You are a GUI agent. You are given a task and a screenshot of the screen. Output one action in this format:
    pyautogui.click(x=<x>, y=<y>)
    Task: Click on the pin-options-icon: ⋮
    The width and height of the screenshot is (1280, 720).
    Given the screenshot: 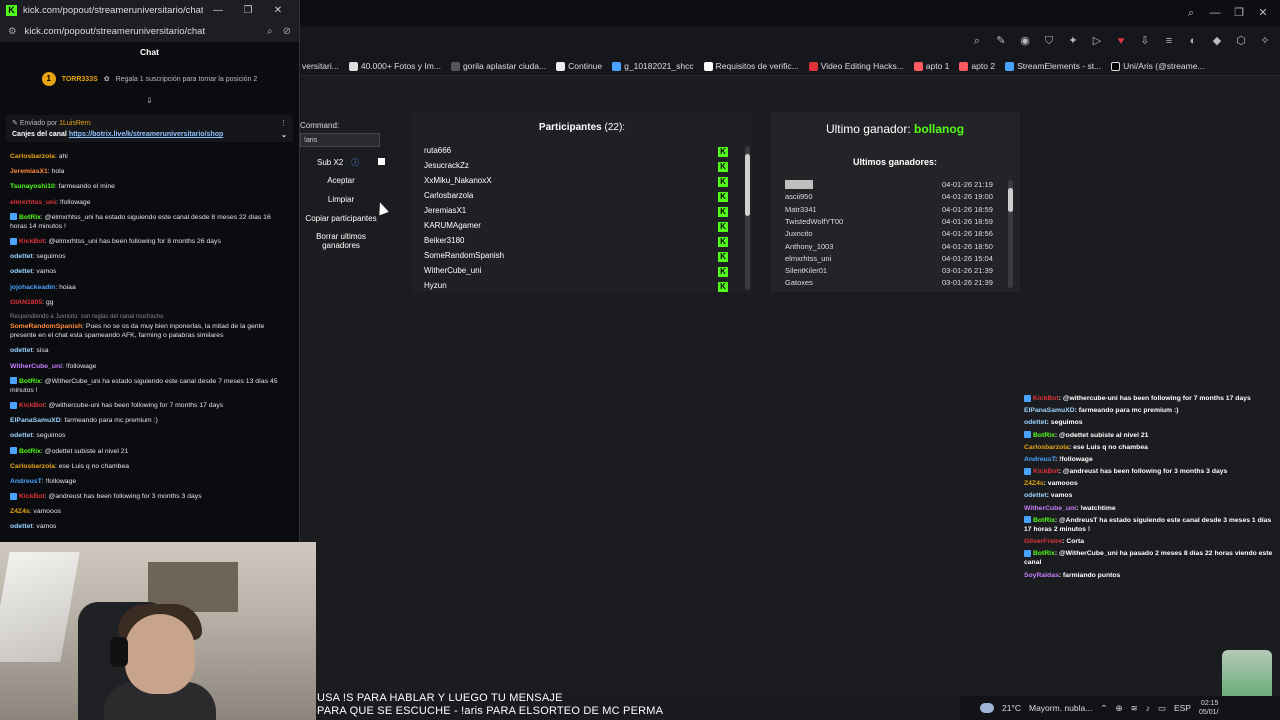 What is the action you would take?
    pyautogui.click(x=283, y=123)
    